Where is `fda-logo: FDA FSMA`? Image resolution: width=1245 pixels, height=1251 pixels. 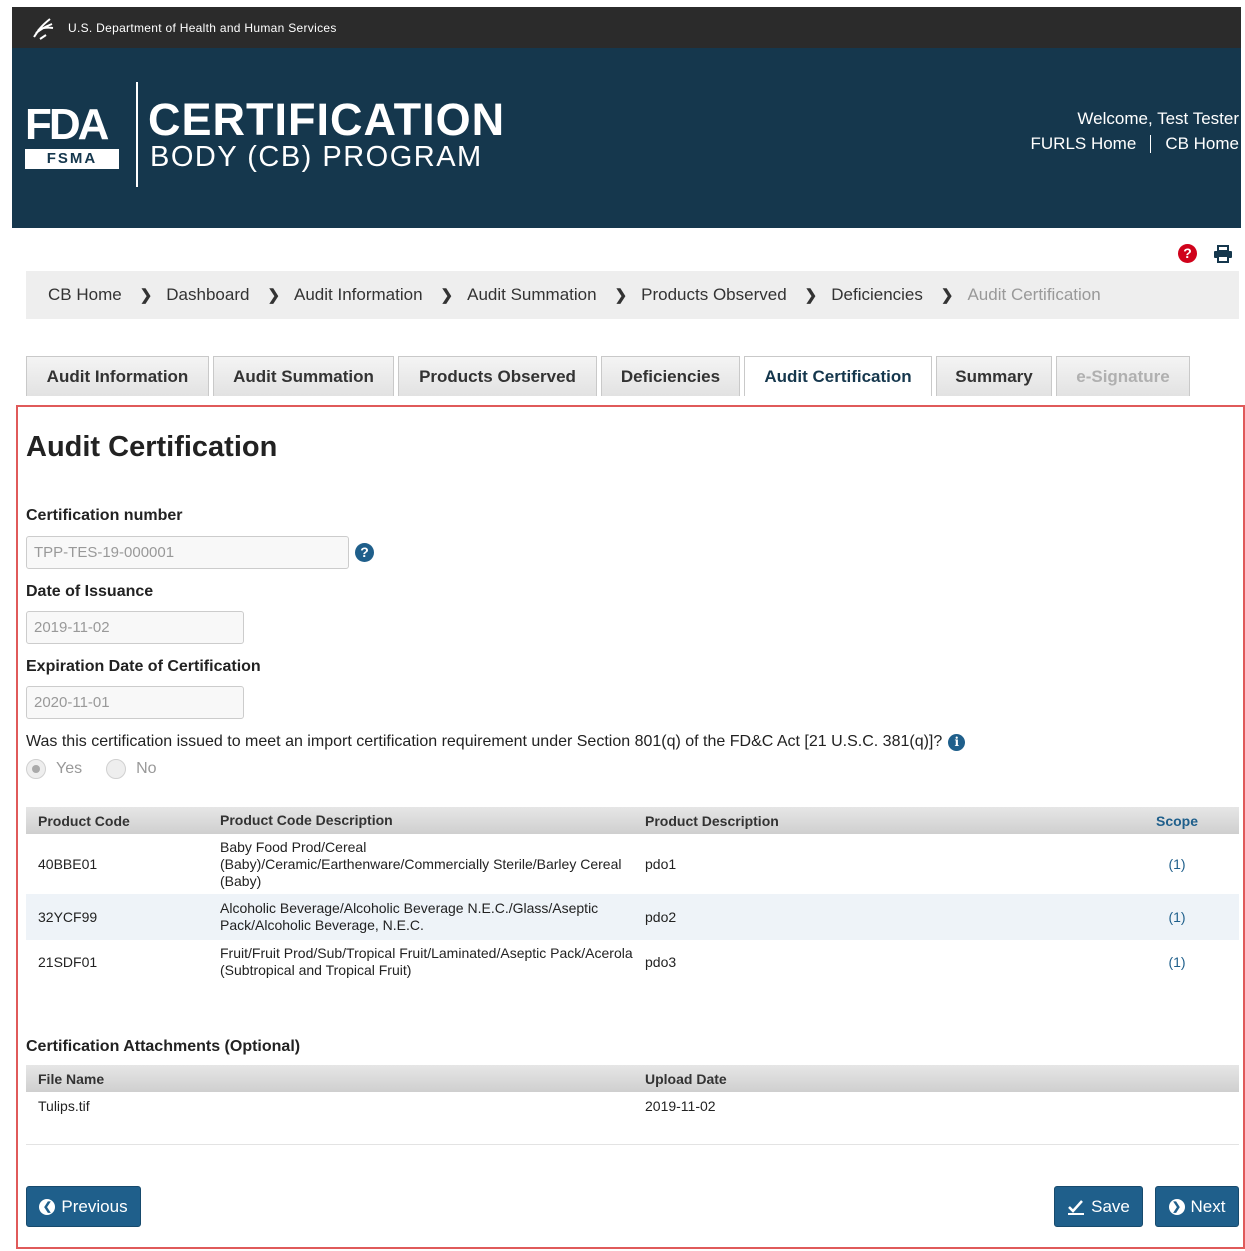
fda-logo: FDA FSMA is located at coordinates (72, 134).